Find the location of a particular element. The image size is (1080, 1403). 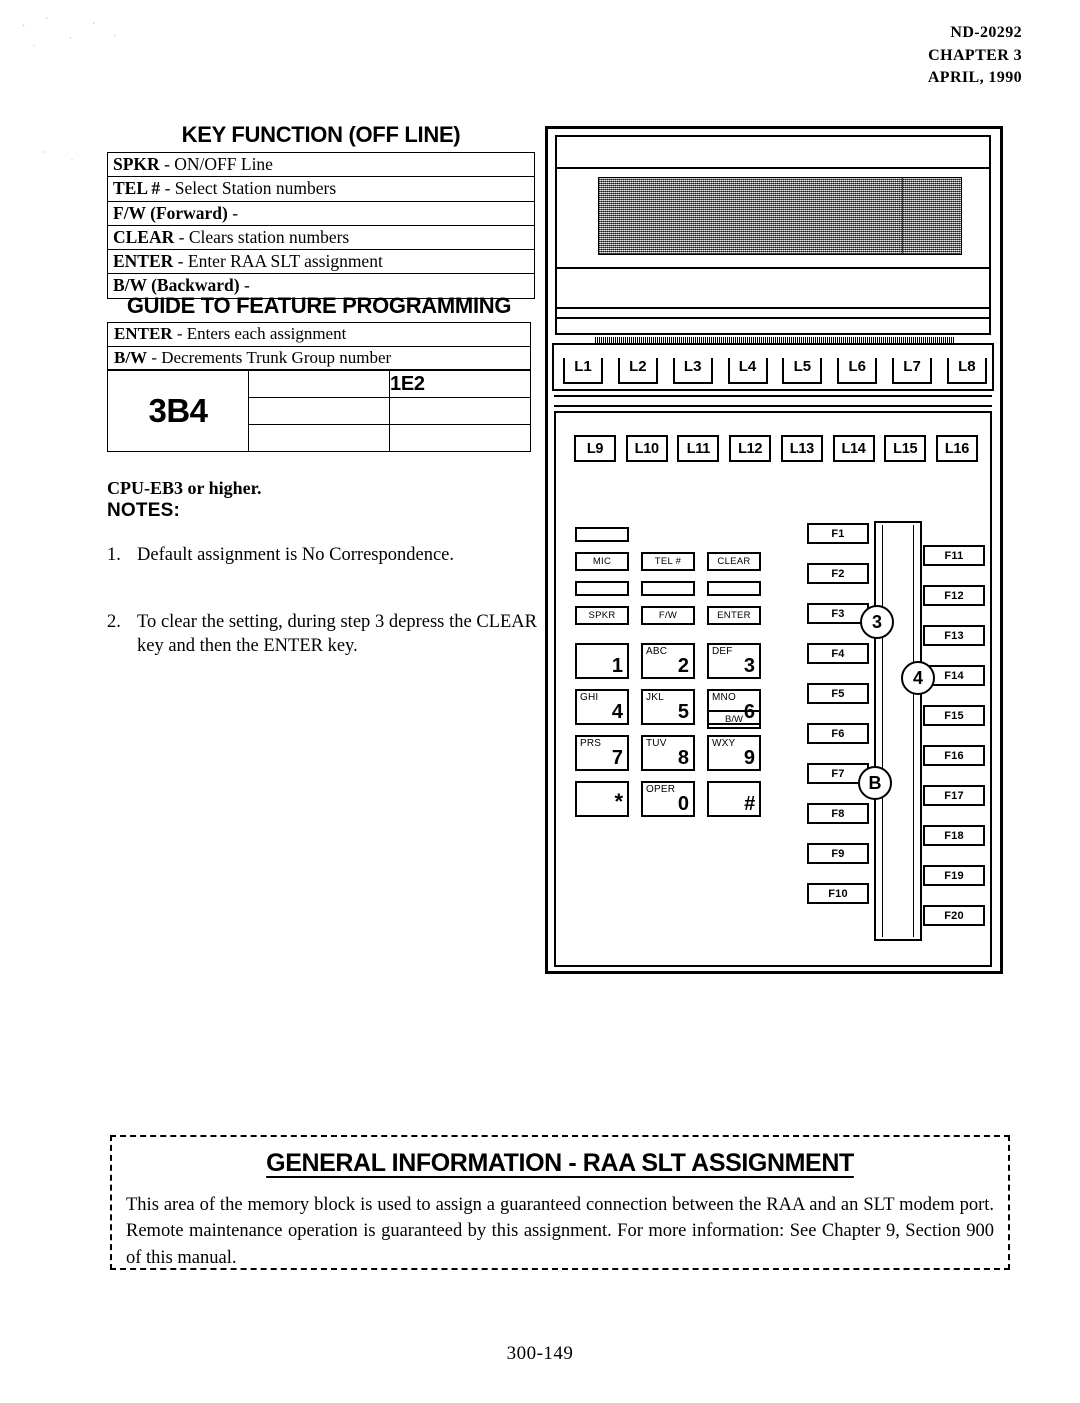

line-key-l1: L1 is located at coordinates (583, 371).